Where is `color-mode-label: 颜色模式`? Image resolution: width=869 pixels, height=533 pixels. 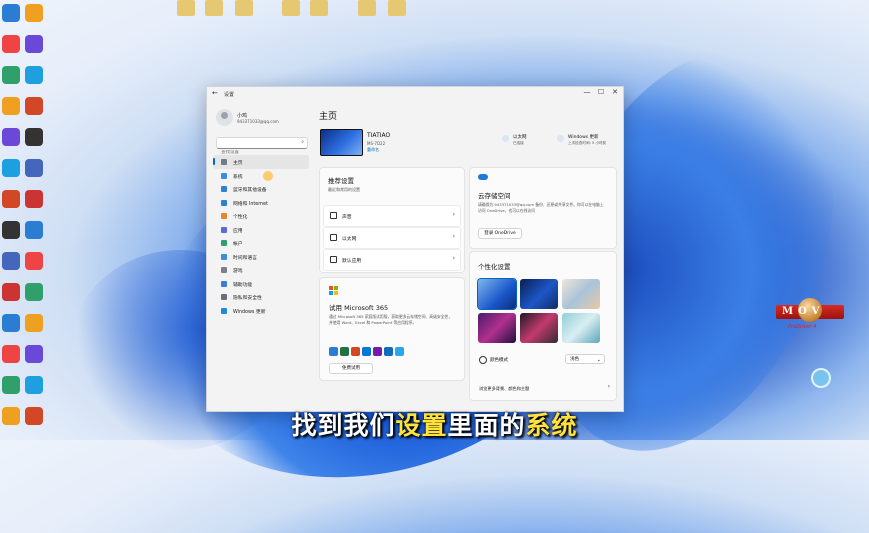
color-mode-label: 颜色模式 is located at coordinates (499, 360).